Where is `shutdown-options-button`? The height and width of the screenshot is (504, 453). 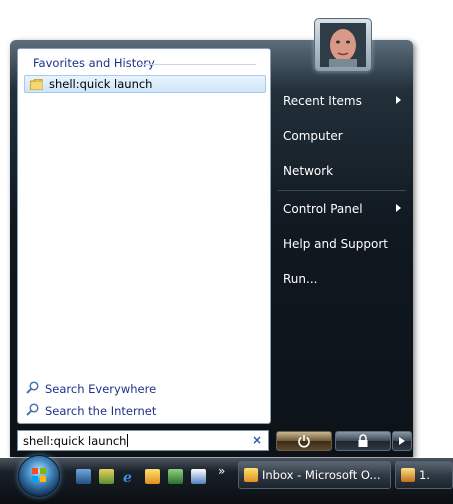
shutdown-options-button is located at coordinates (402, 441).